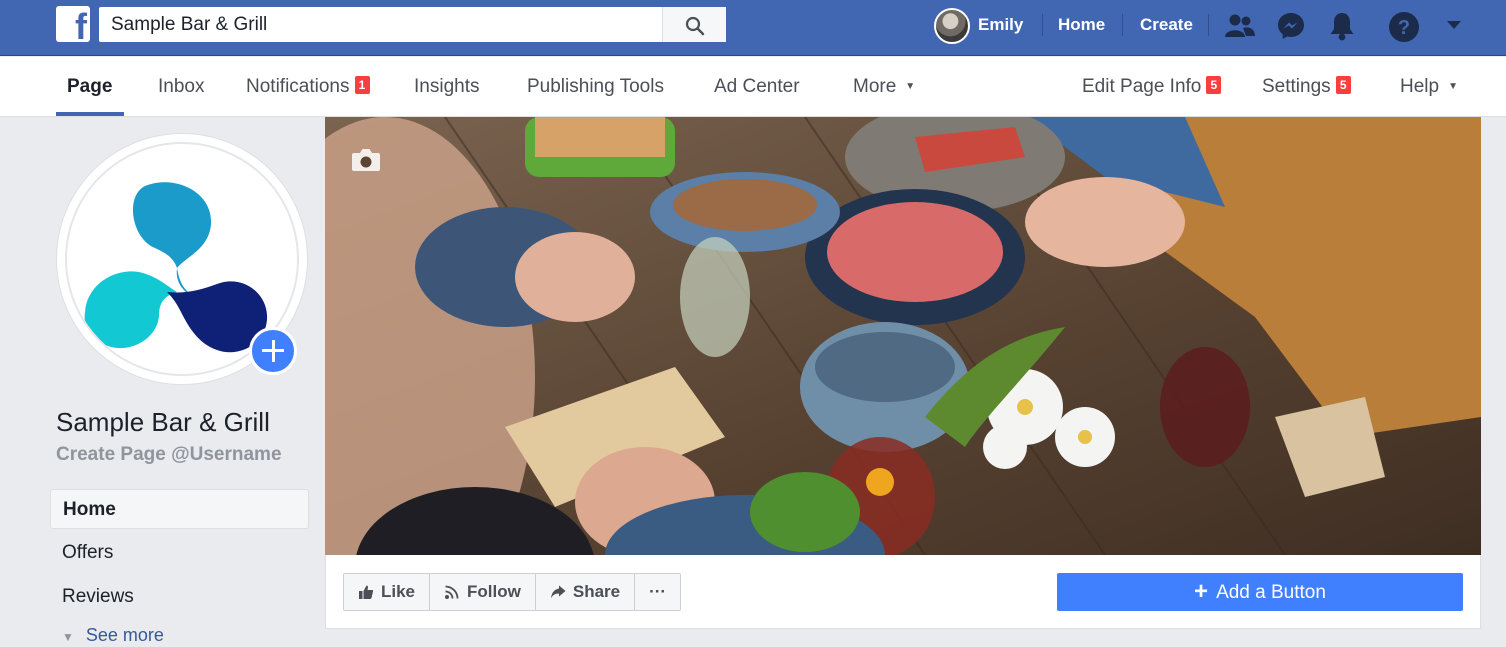 Image resolution: width=1506 pixels, height=647 pixels. I want to click on tab-help: Help ▼, so click(1429, 87).